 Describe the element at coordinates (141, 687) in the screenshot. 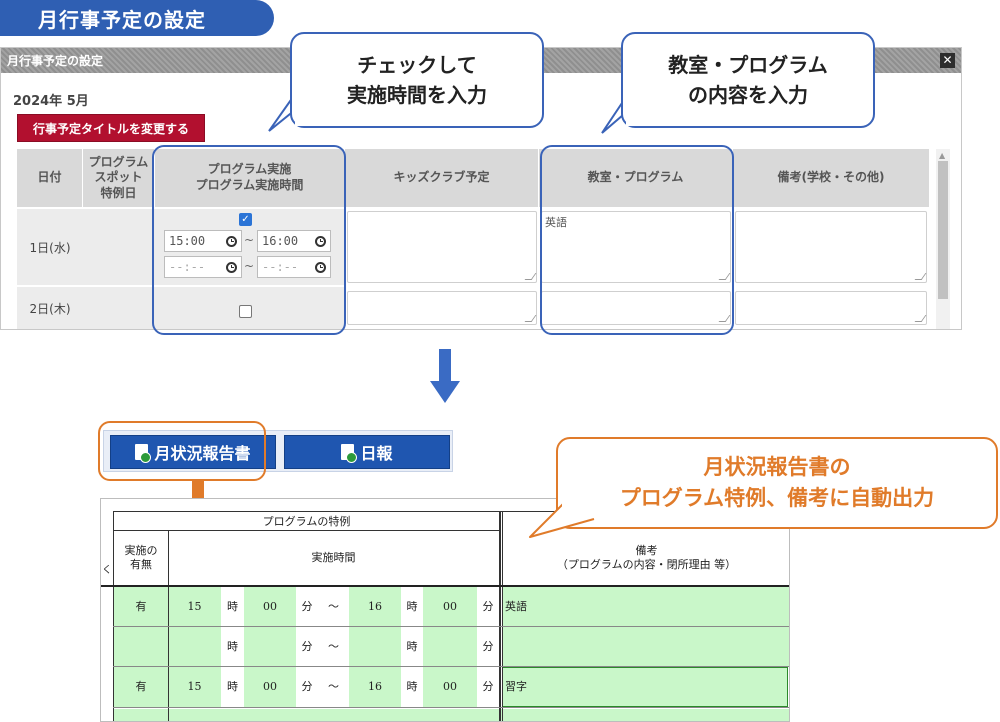

I see `row3-done: 有` at that location.